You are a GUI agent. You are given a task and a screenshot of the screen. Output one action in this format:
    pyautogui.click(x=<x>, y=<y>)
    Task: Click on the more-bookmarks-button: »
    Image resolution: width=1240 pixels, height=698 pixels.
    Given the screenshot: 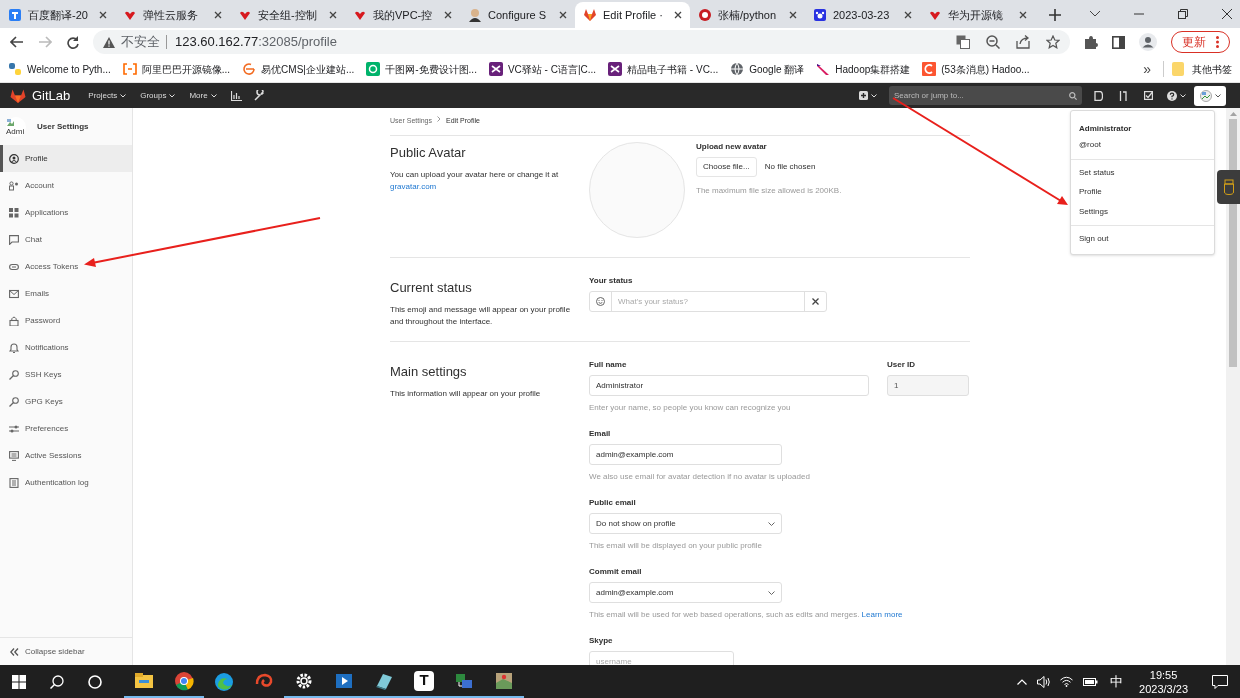 What is the action you would take?
    pyautogui.click(x=1147, y=69)
    